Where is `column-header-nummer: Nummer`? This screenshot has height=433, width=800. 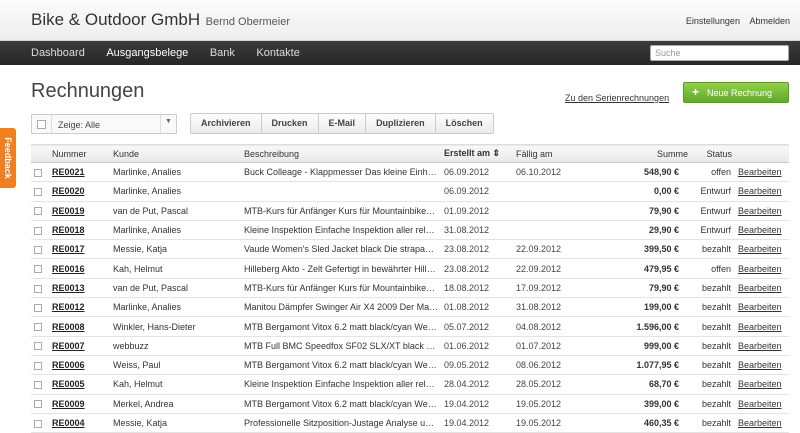
column-header-nummer: Nummer is located at coordinates (79, 154).